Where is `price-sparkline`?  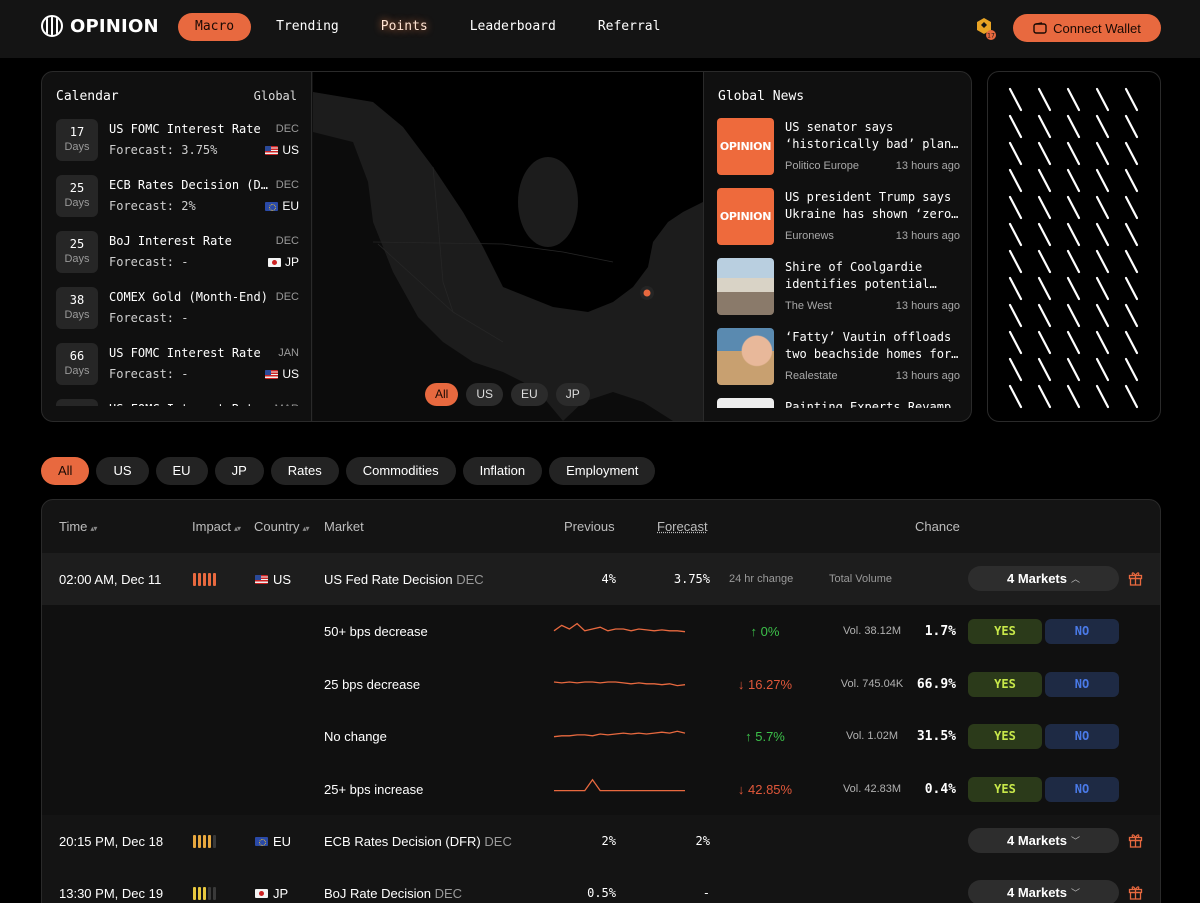 price-sparkline is located at coordinates (619, 734).